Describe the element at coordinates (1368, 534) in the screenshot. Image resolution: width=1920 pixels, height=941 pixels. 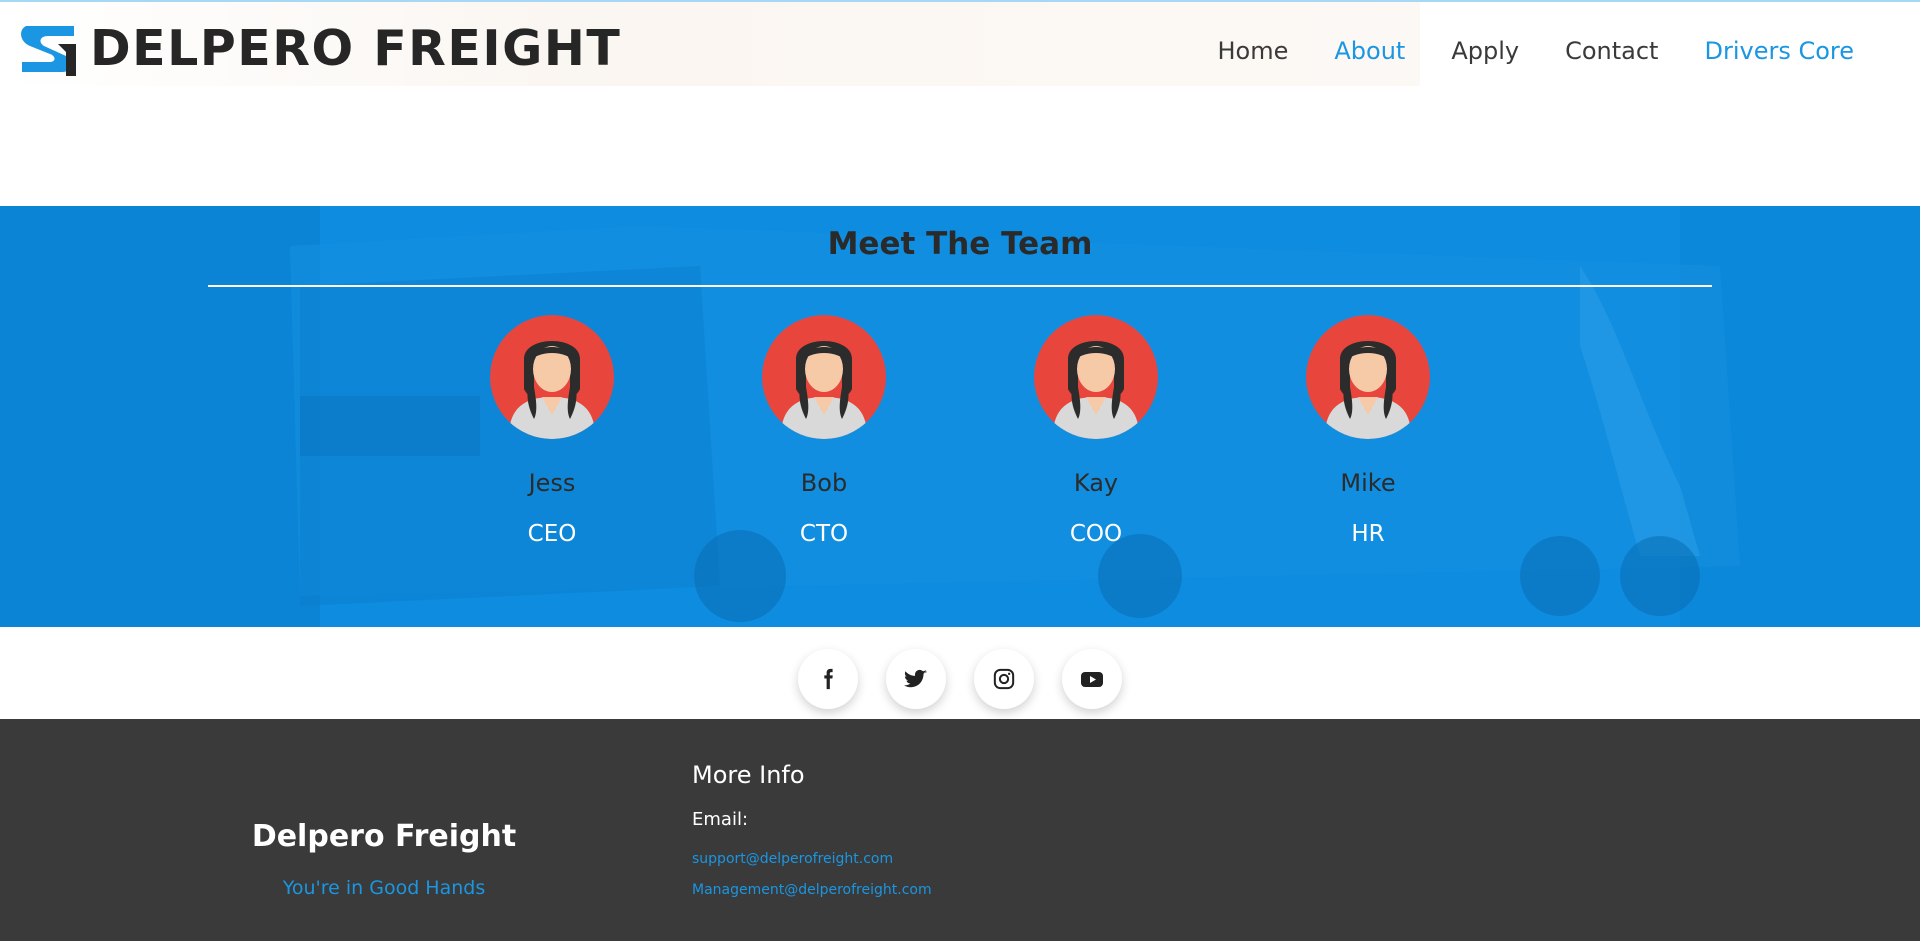
I see `member-role: HR` at that location.